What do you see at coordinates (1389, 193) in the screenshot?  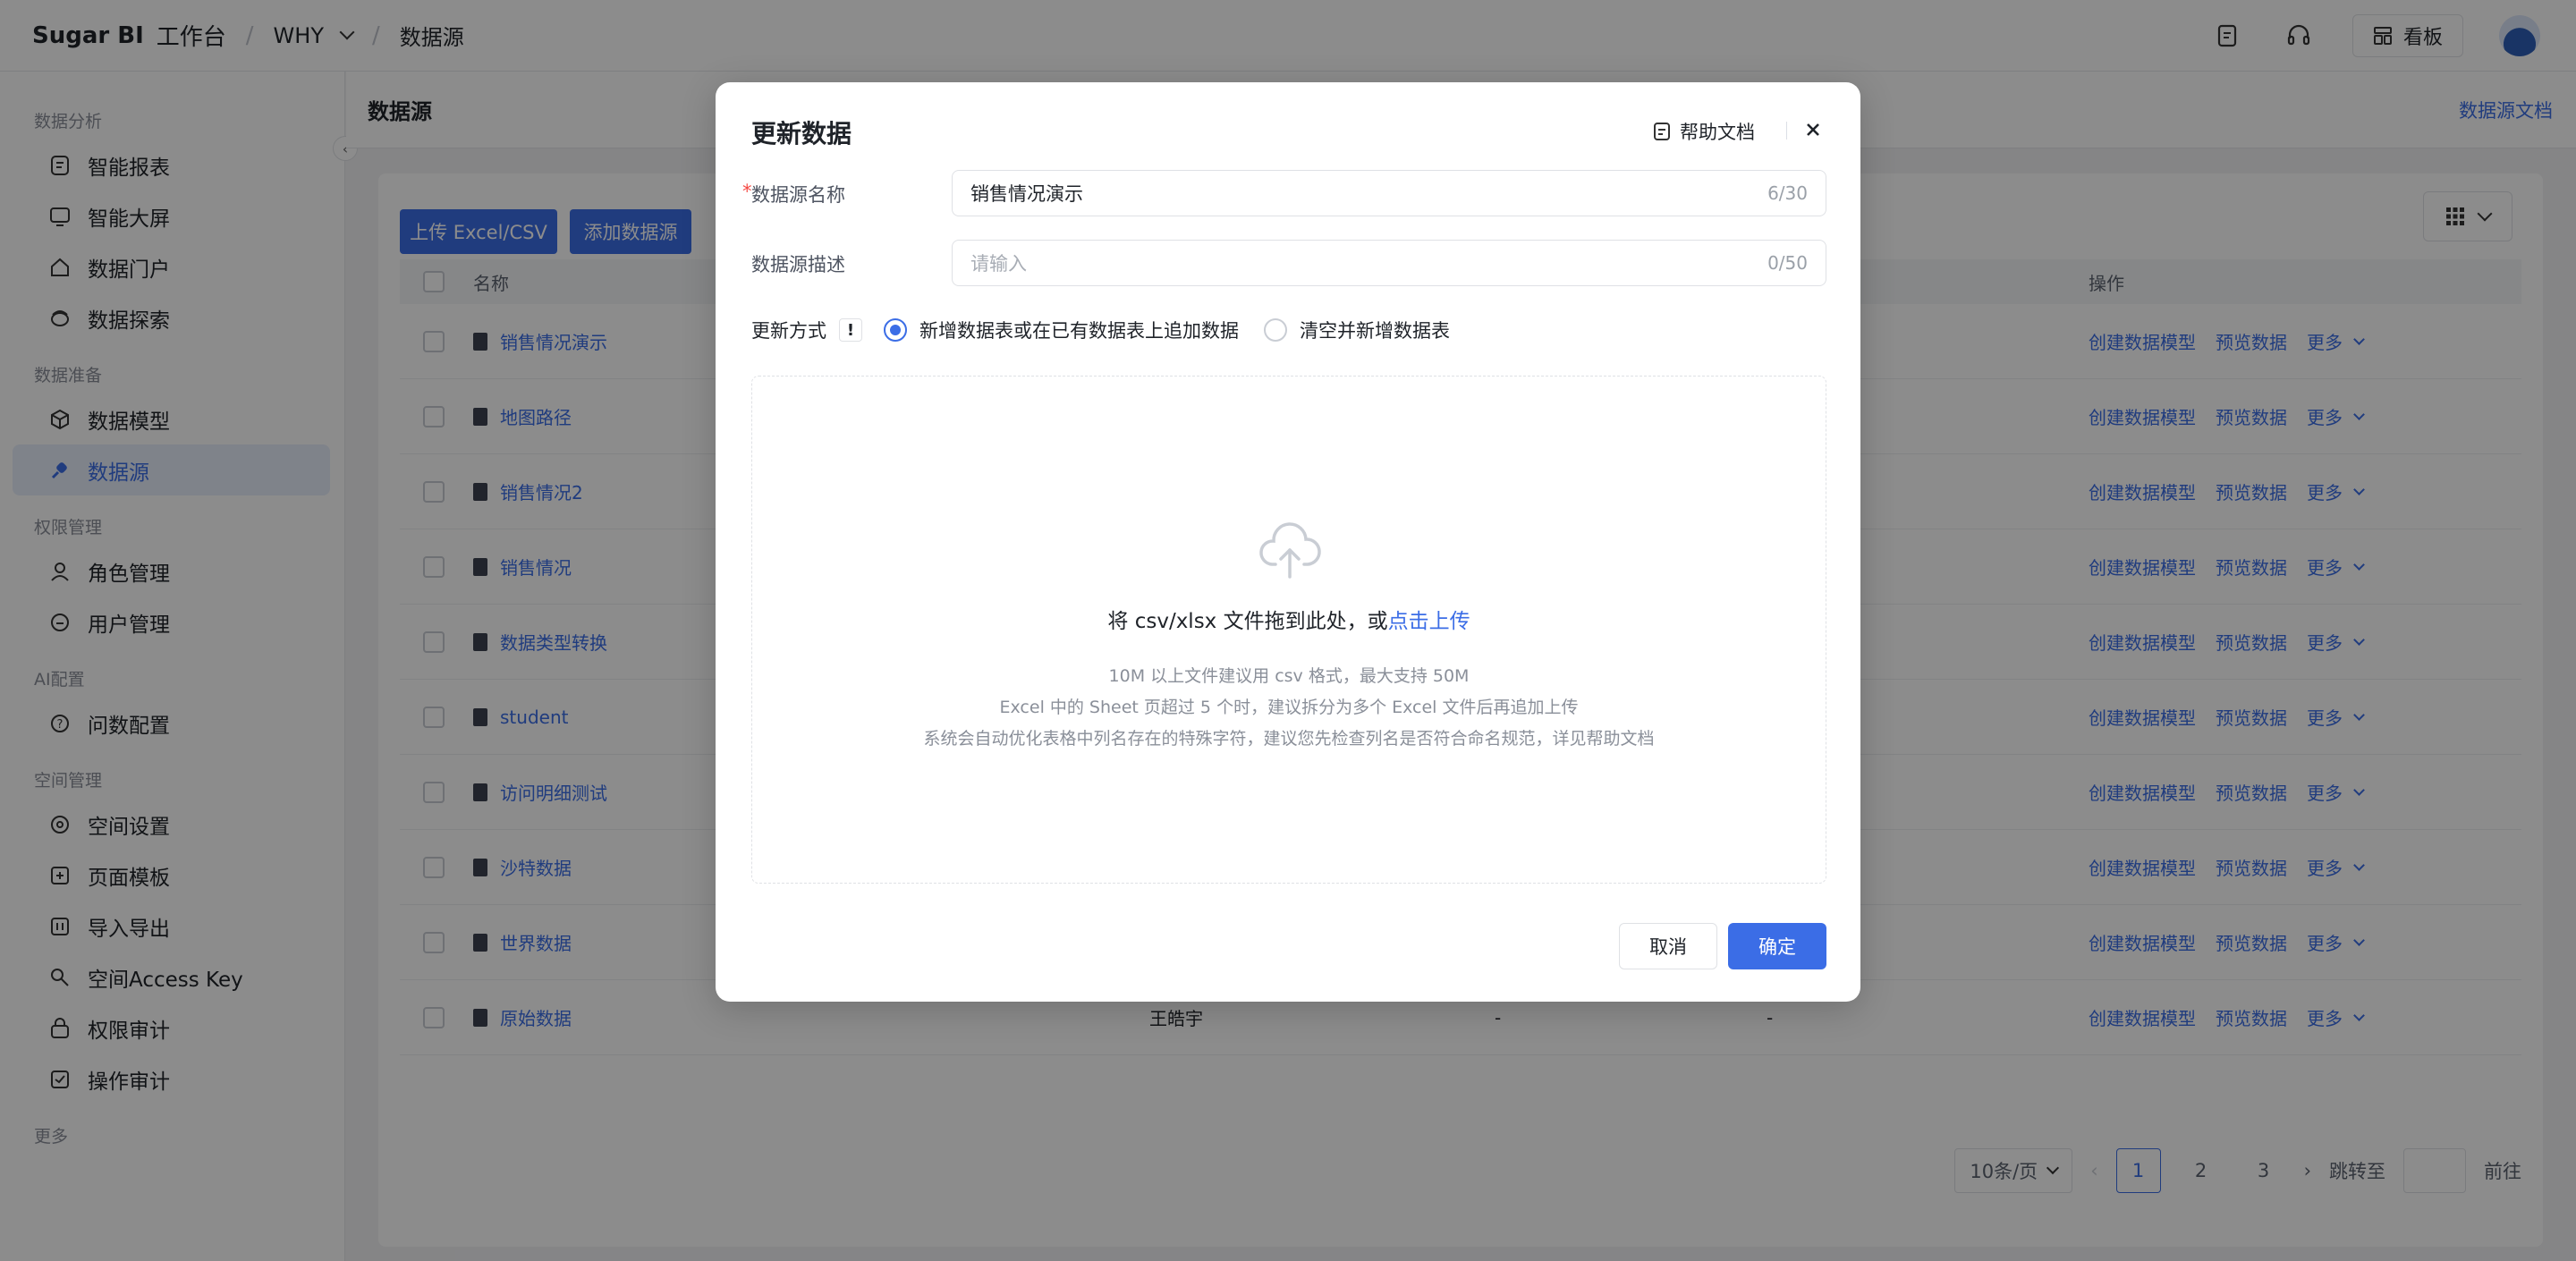 I see `name-input: 销售情况演示 6/30` at bounding box center [1389, 193].